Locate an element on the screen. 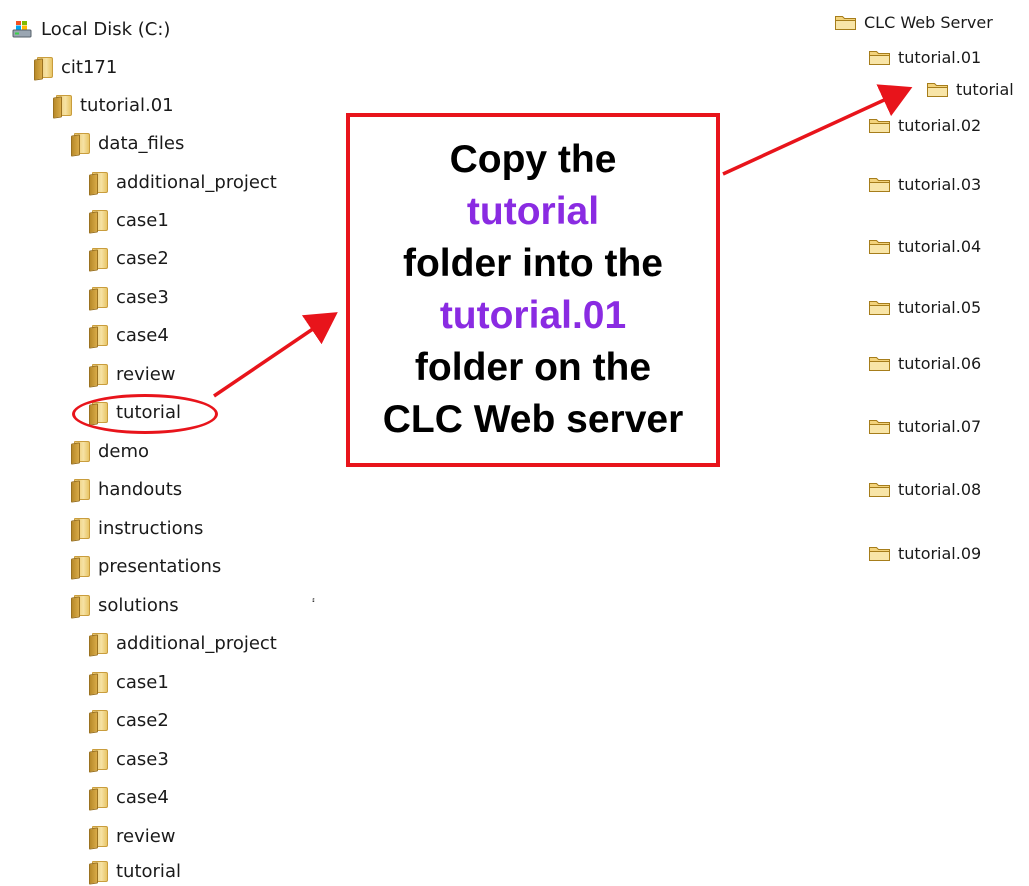 This screenshot has height=886, width=1029. server-item-tutorial01: tutorial.01 is located at coordinates (924, 57).